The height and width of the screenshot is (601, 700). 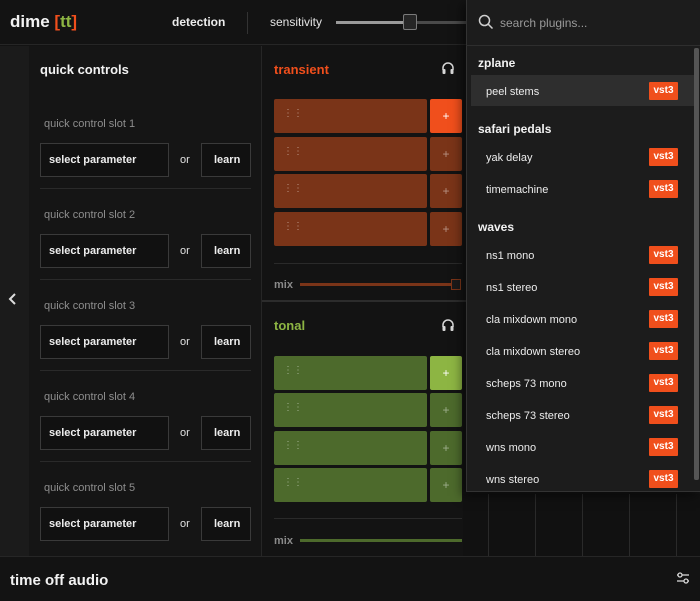 What do you see at coordinates (379, 284) in the screenshot?
I see `transient-mix-slider` at bounding box center [379, 284].